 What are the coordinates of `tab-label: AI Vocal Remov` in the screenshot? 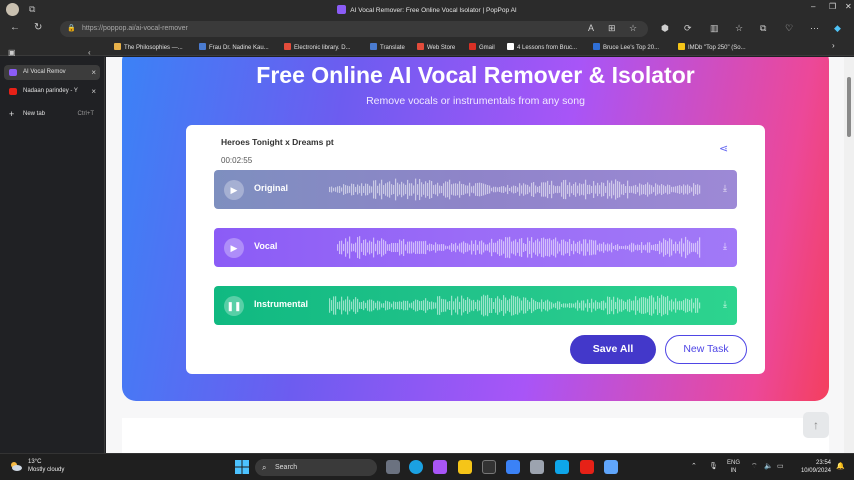 It's located at (44, 72).